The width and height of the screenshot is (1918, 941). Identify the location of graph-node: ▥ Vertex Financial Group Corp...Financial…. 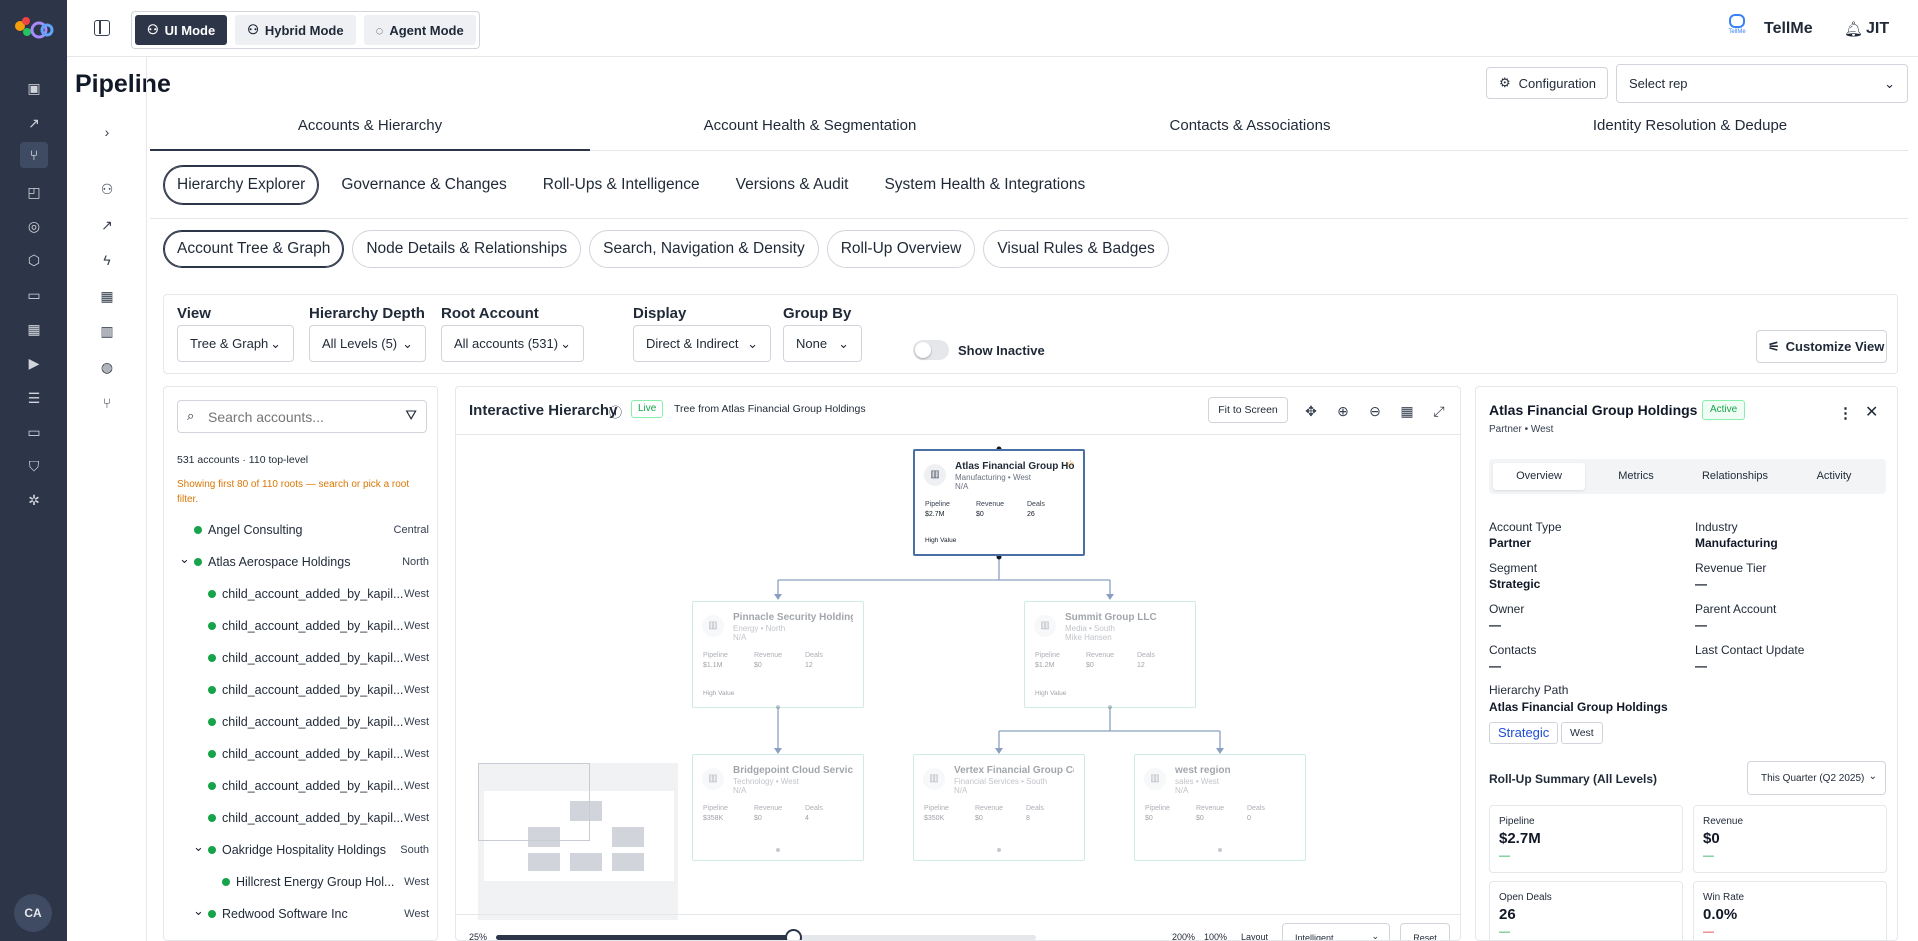
(999, 807).